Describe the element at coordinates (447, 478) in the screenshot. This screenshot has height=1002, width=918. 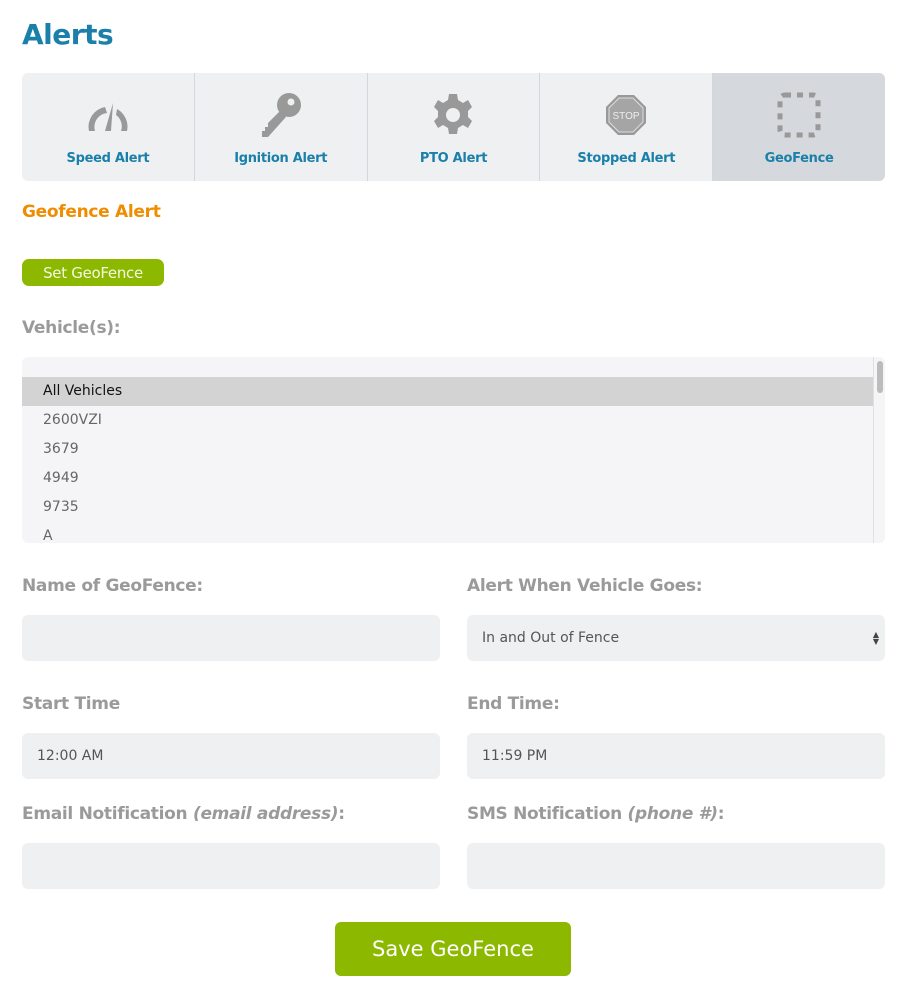
I see `list-item: 4949` at that location.